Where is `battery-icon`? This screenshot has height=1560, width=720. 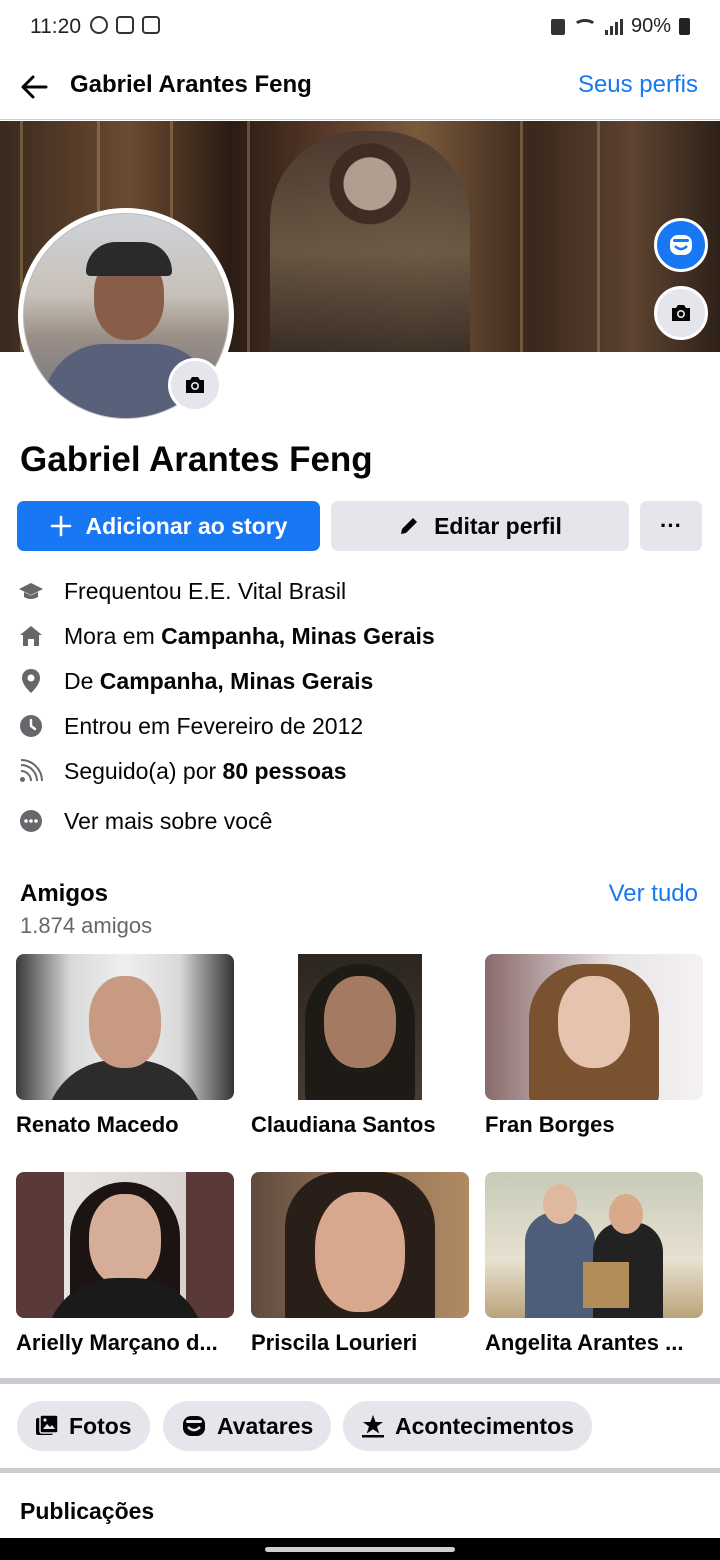
battery-icon is located at coordinates (684, 26).